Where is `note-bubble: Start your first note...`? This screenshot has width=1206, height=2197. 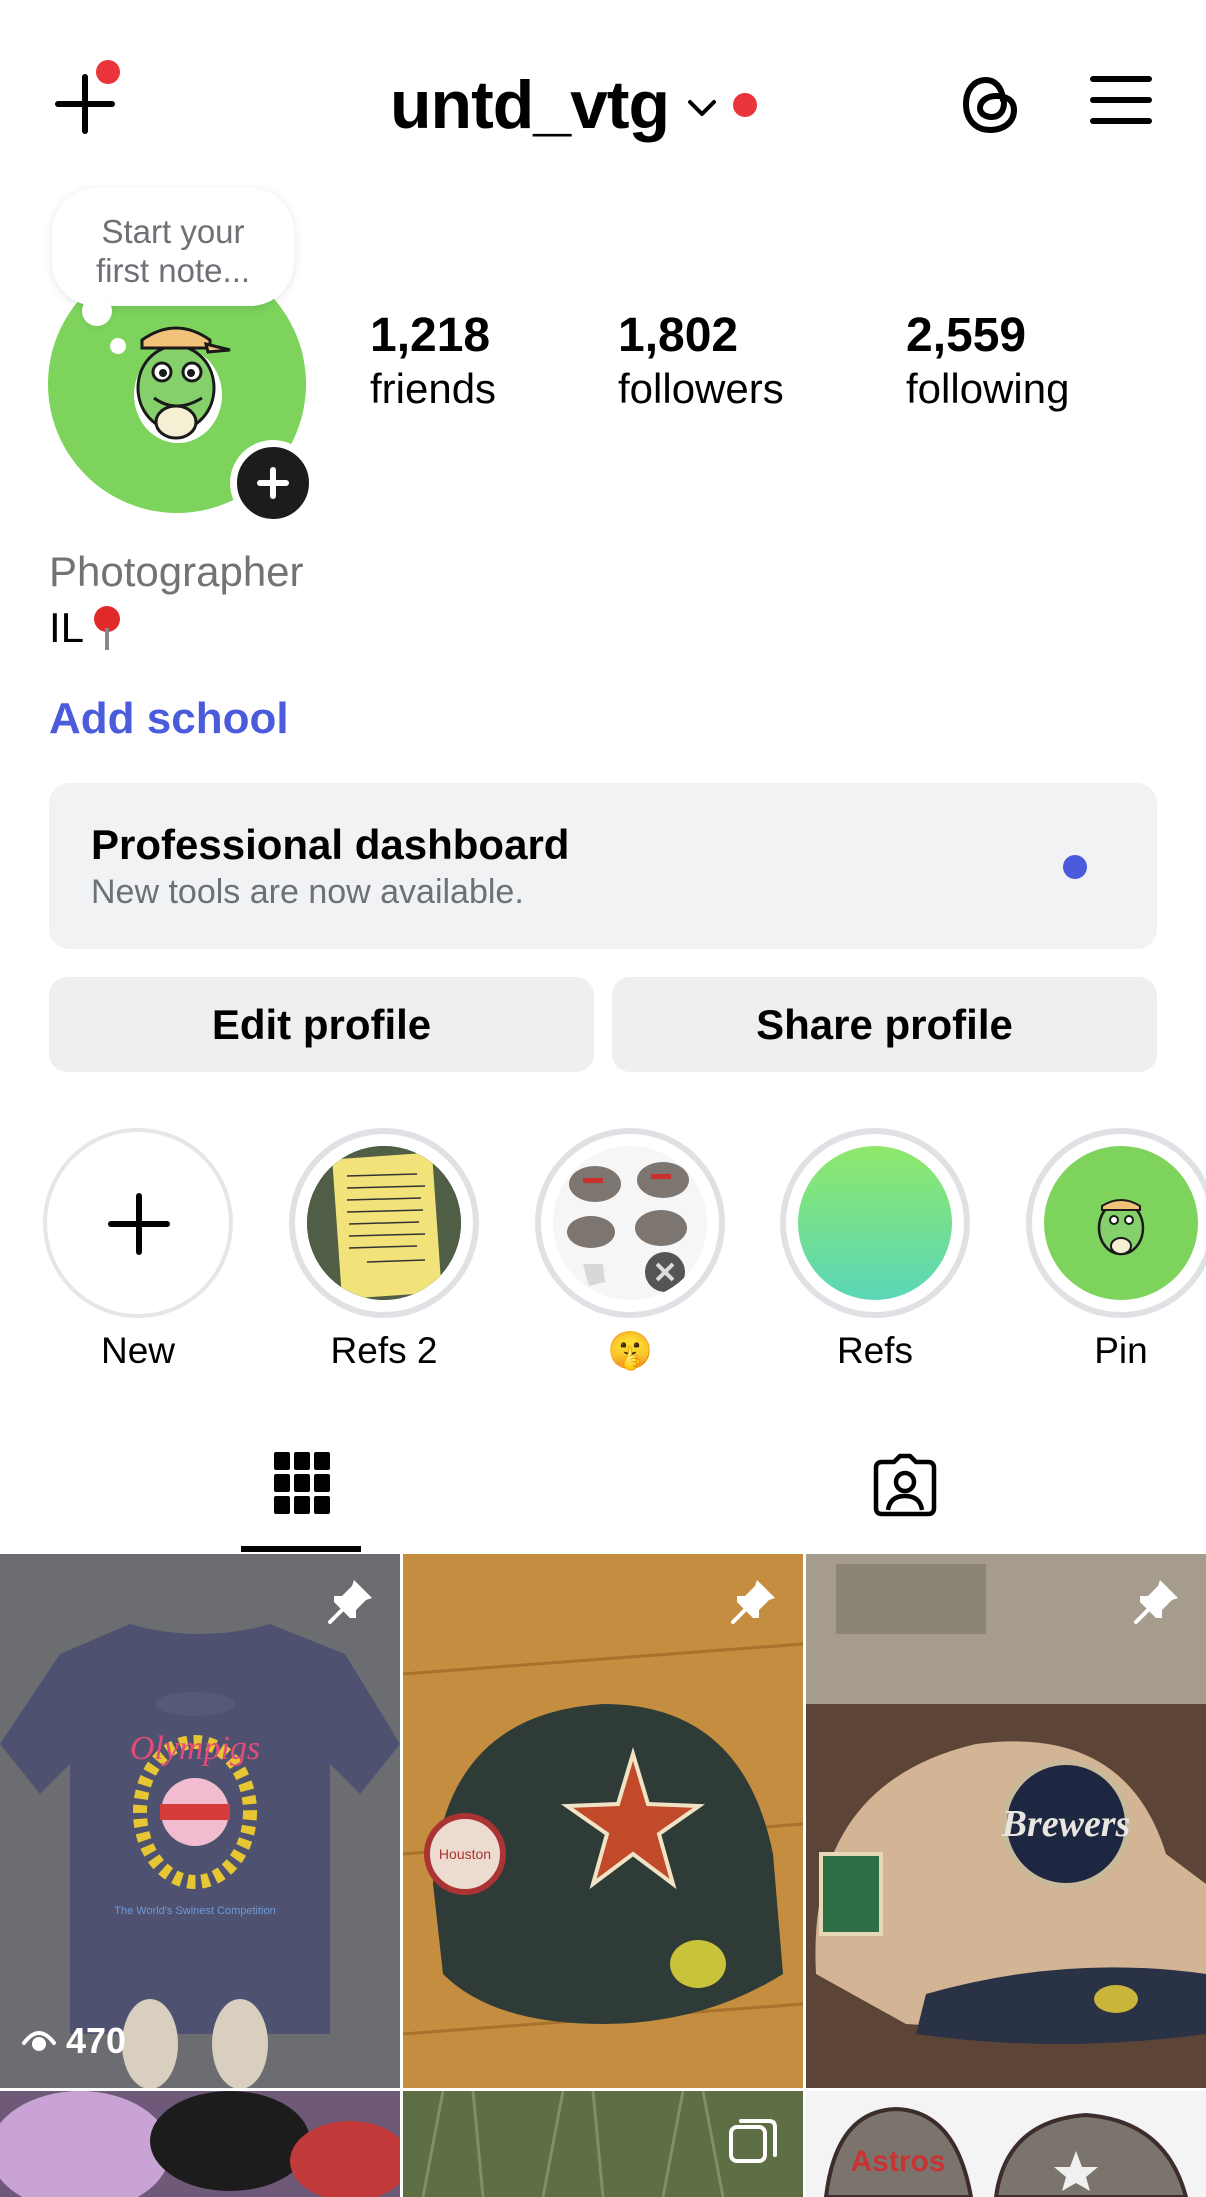 note-bubble: Start your first note... is located at coordinates (173, 247).